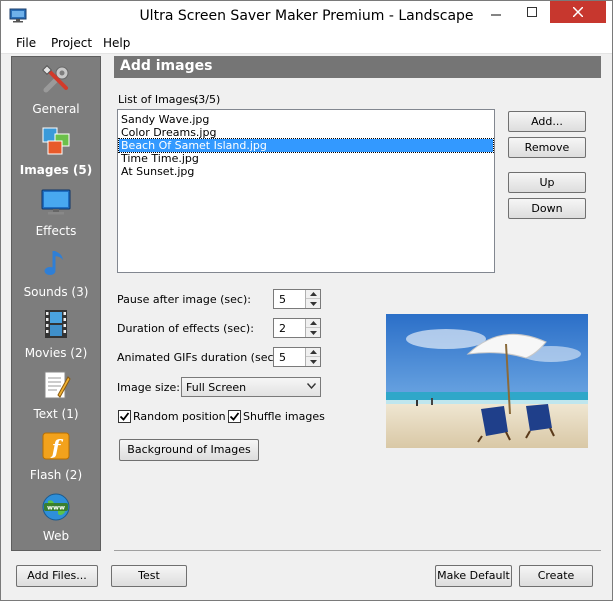  I want to click on image-preview, so click(487, 381).